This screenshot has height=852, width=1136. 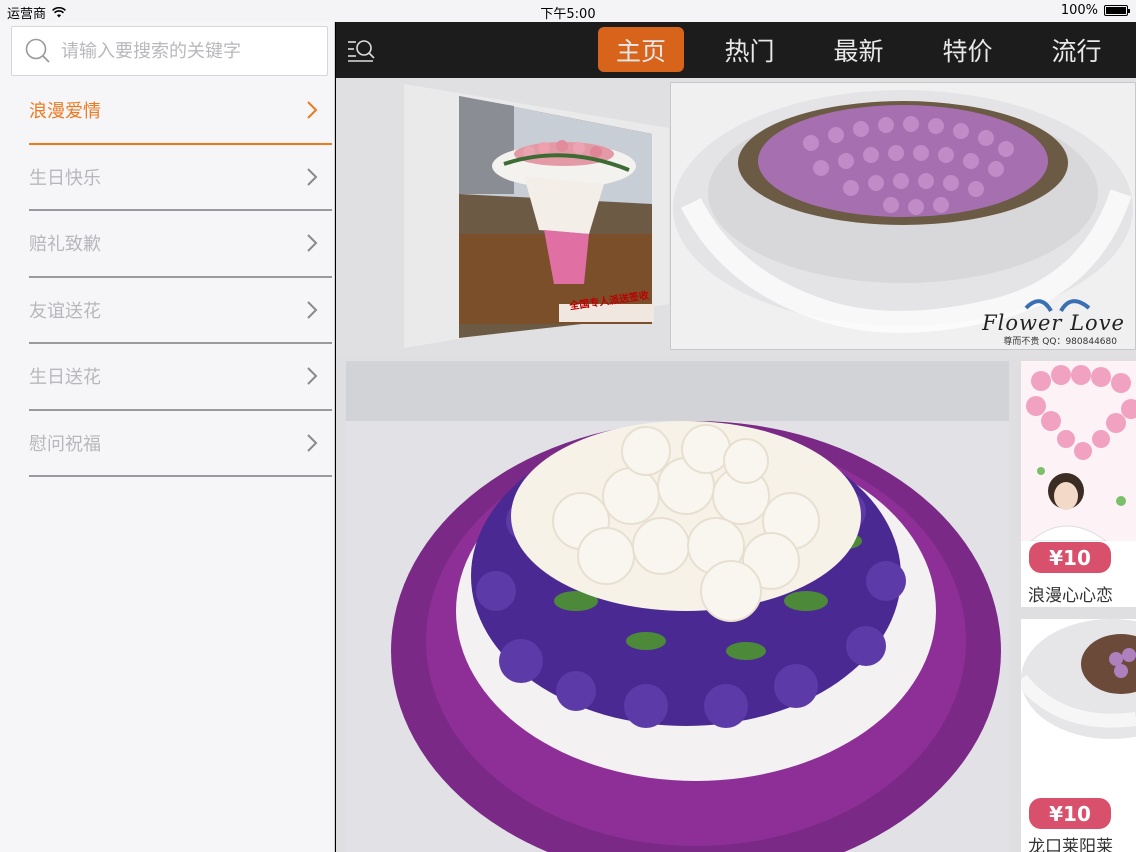 I want to click on bouquet-photo-left, so click(x=536, y=216).